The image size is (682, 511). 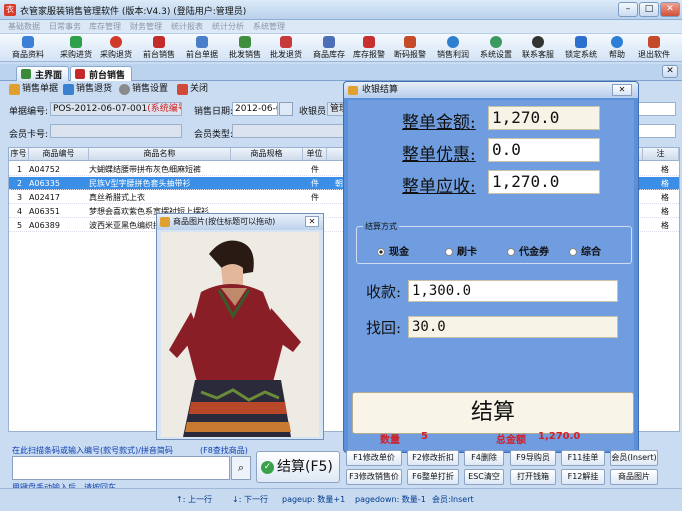 I want to click on product-image-window: 商品图片(按住标题可以拖动) ✕, so click(x=240, y=326).